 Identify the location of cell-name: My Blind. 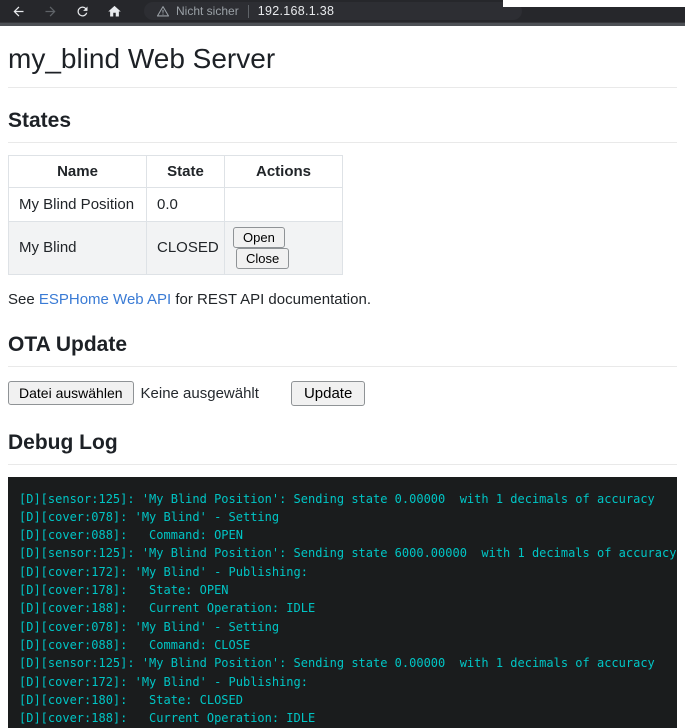
(77, 247).